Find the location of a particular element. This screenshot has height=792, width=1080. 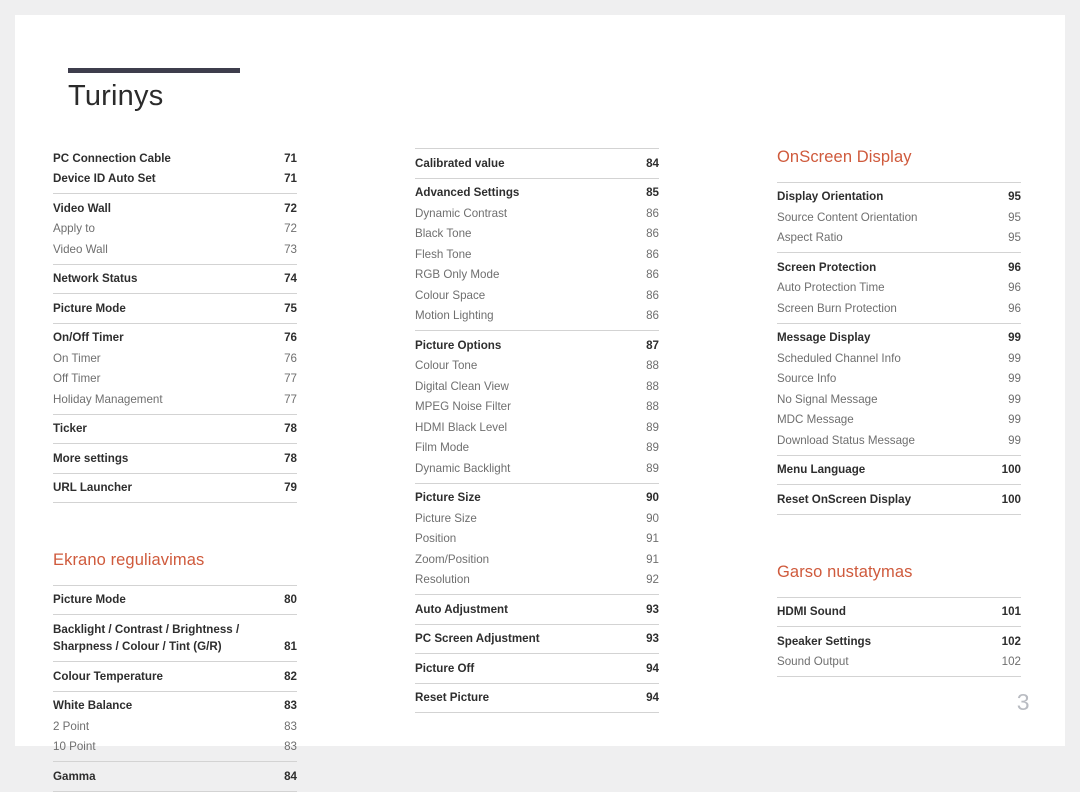

toc-entry-label: Source Info is located at coordinates (807, 379).